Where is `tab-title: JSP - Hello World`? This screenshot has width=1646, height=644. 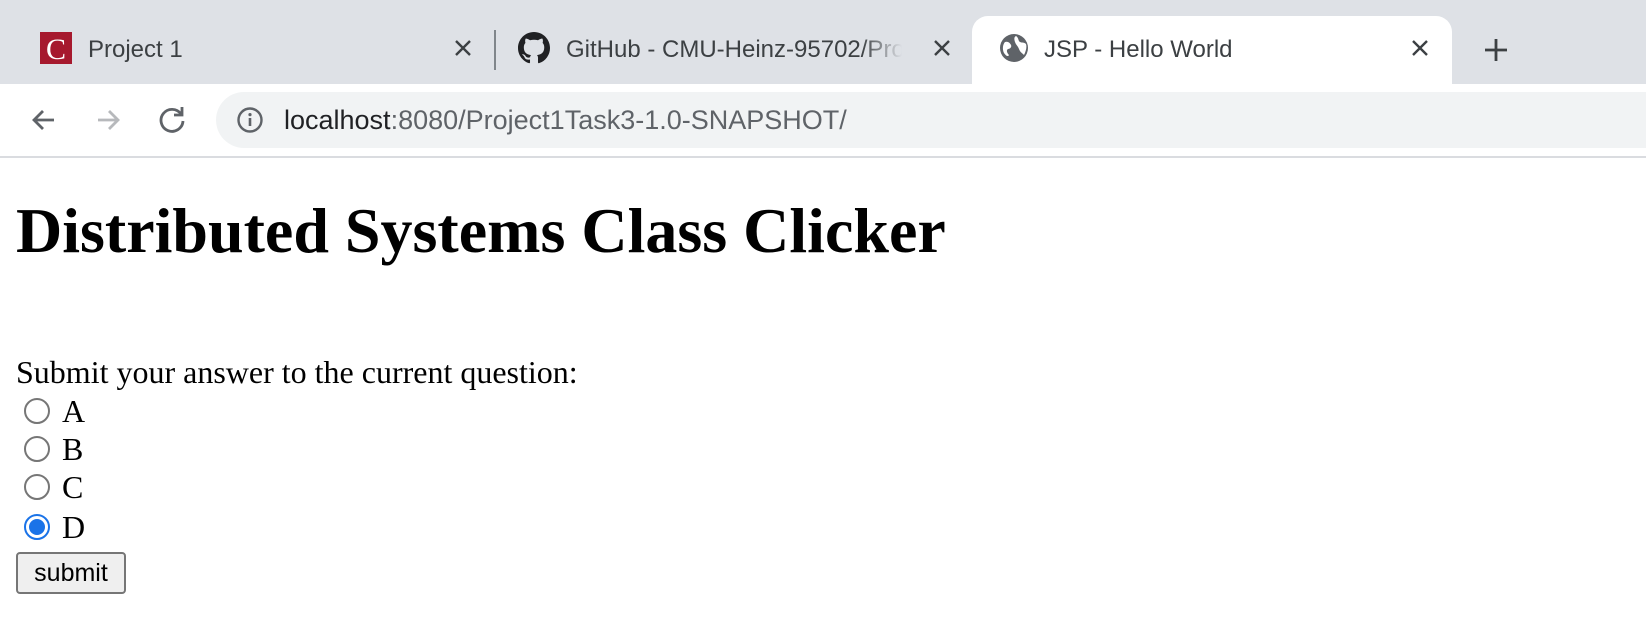
tab-title: JSP - Hello World is located at coordinates (1138, 49).